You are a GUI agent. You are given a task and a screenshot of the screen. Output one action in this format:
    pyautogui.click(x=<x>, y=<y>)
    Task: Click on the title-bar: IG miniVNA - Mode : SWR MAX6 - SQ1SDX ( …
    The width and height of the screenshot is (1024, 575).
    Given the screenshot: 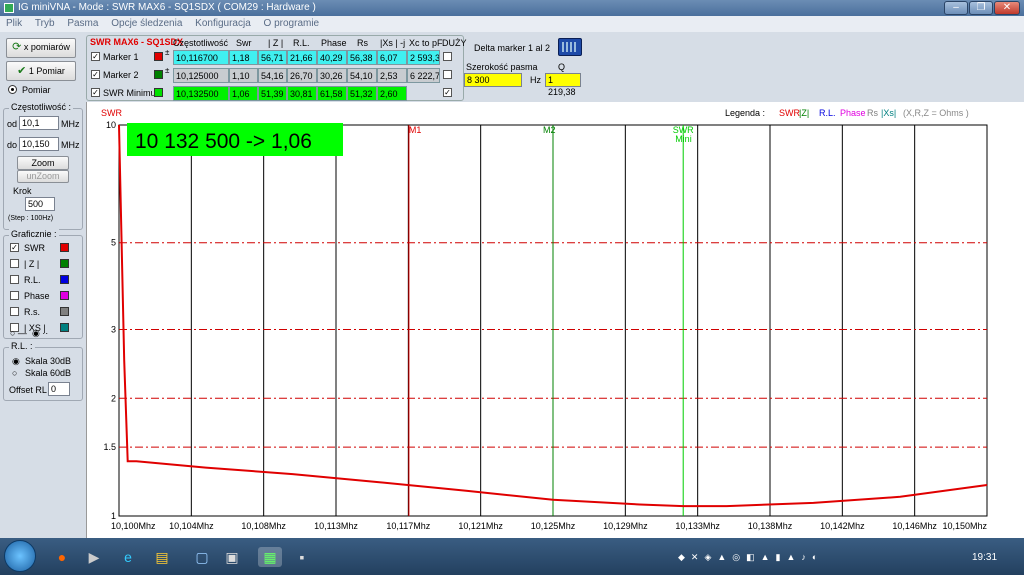 What is the action you would take?
    pyautogui.click(x=512, y=8)
    